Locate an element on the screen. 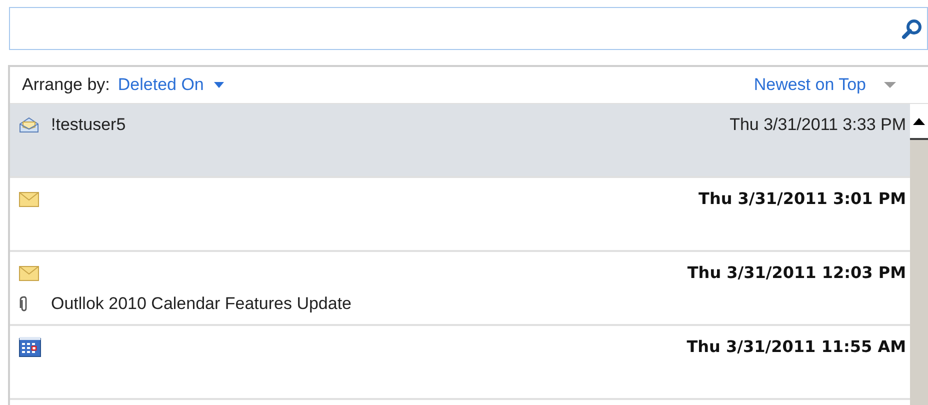 The width and height of the screenshot is (928, 405). message-date: Thu 3/31/2011 3:33 PM is located at coordinates (818, 125).